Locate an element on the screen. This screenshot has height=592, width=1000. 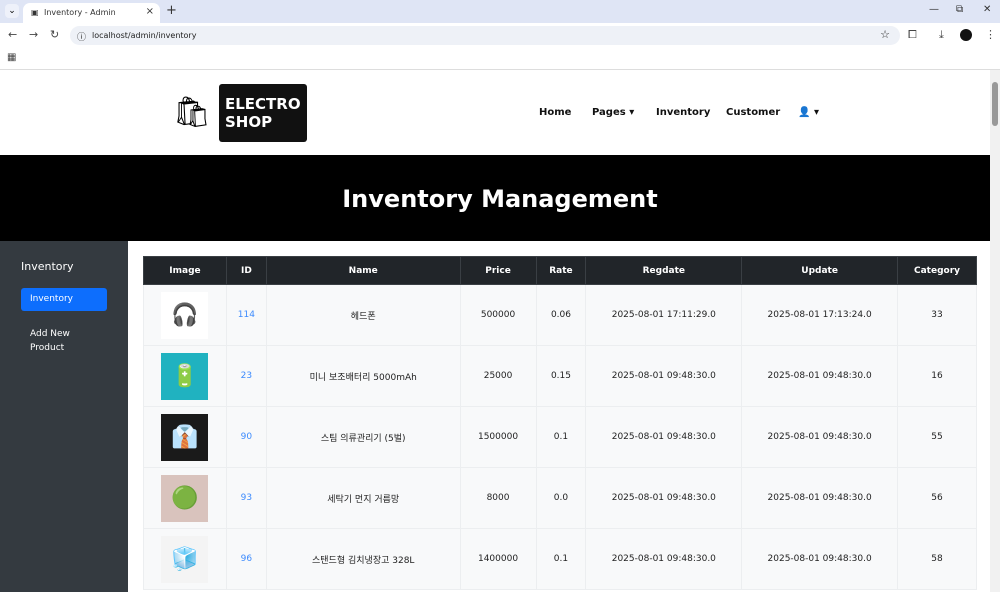
nav-pages: Pages ▾ is located at coordinates (613, 112).